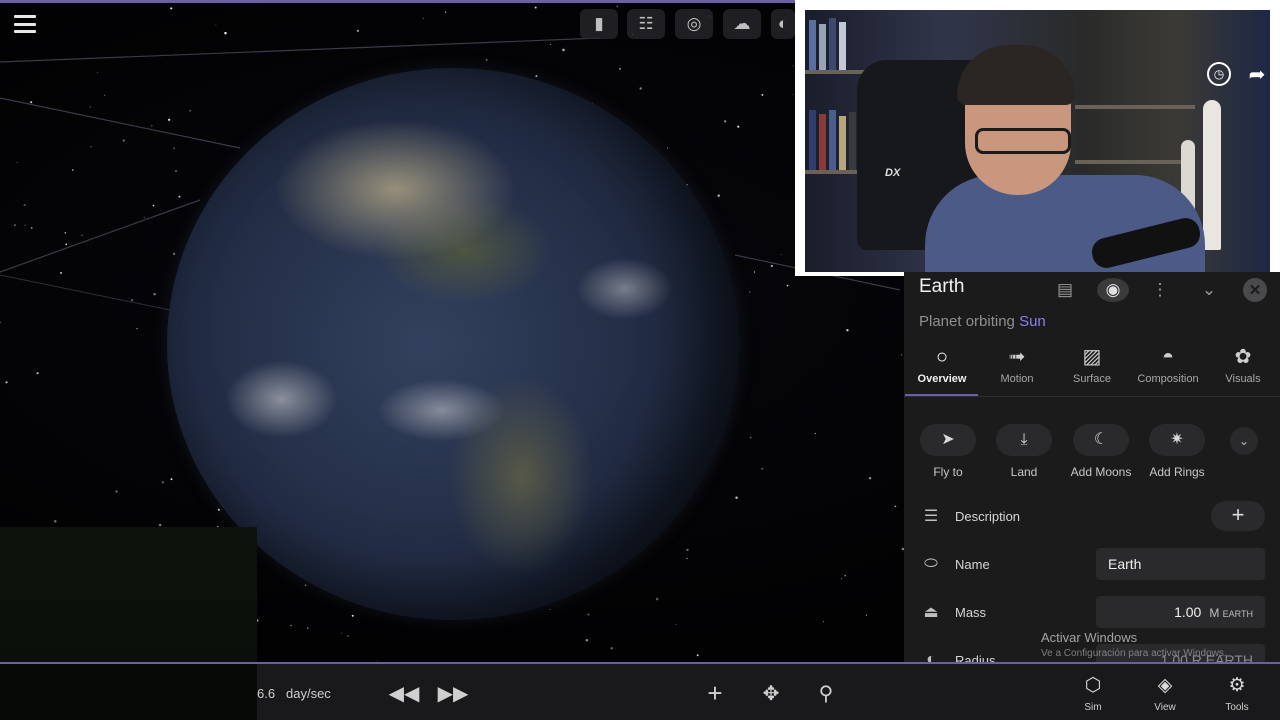 The width and height of the screenshot is (1280, 720). Describe the element at coordinates (1212, 175) in the screenshot. I see `rocket-model` at that location.